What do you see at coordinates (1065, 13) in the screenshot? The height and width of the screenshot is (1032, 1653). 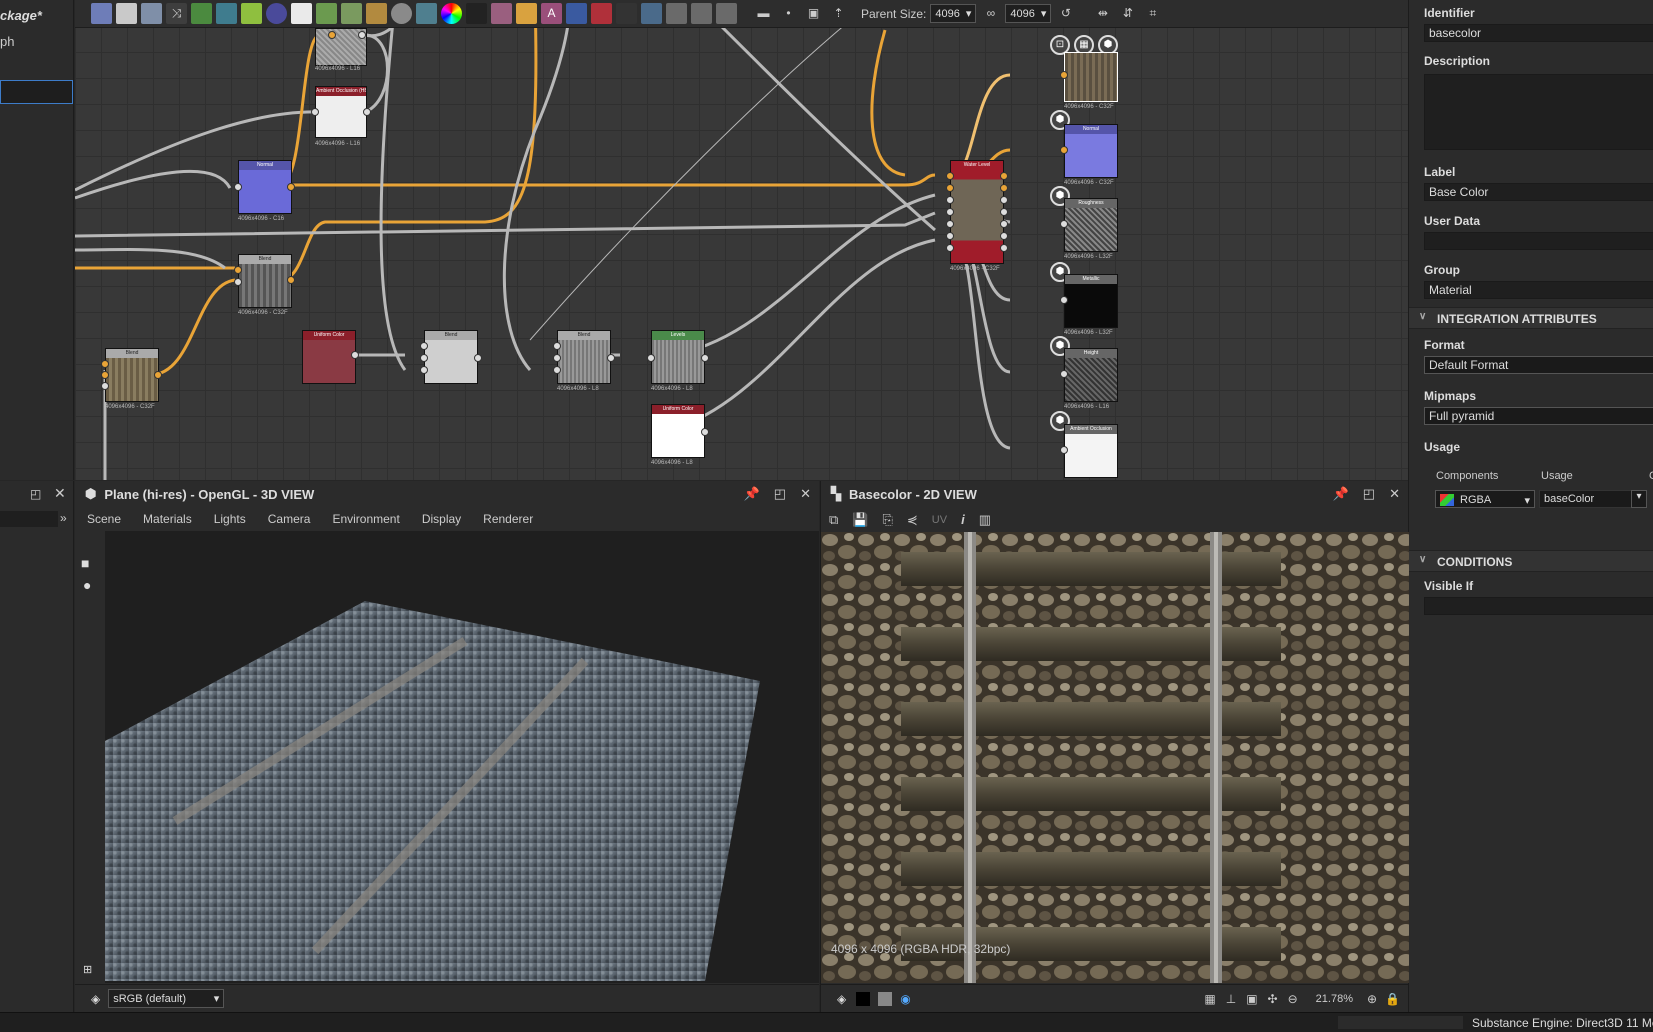 I see `reset-icon: ↺` at bounding box center [1065, 13].